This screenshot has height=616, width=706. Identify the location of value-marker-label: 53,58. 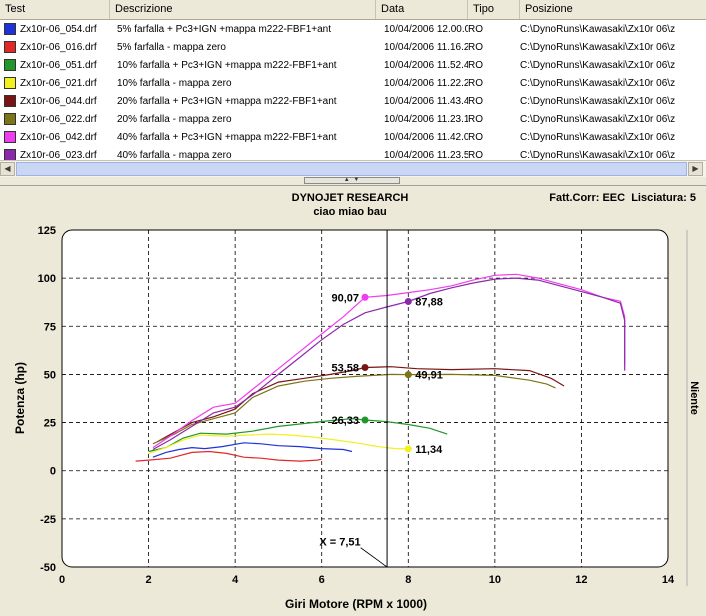
(345, 369).